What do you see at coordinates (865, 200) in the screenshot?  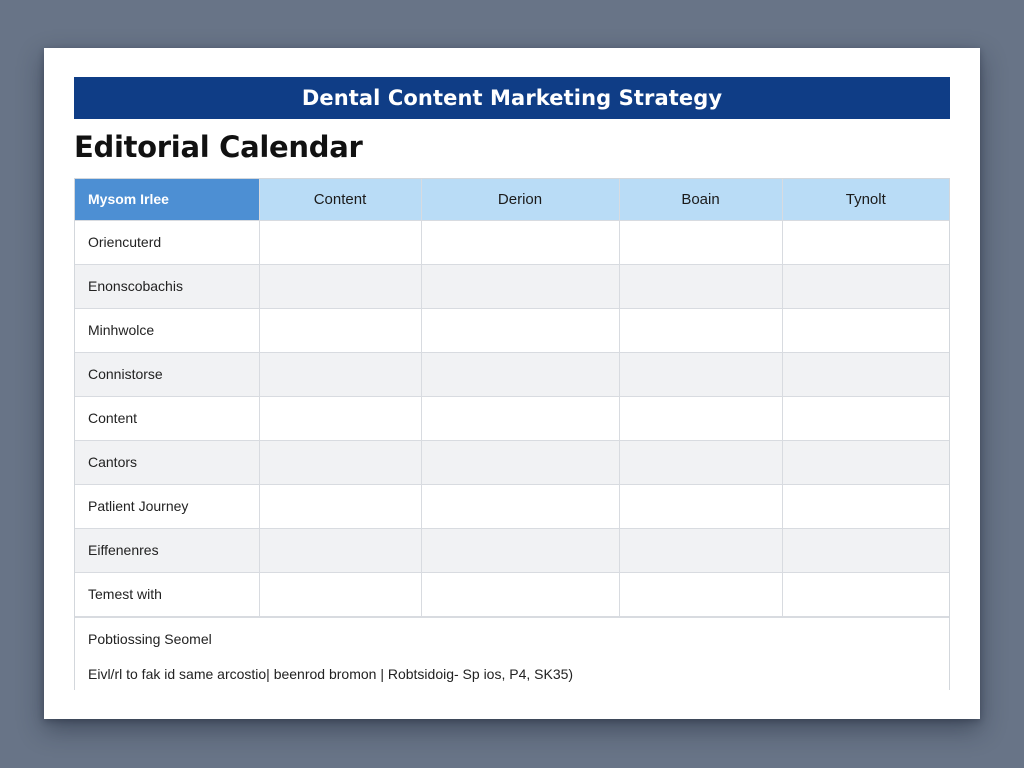 I see `column-header: Tynolt` at bounding box center [865, 200].